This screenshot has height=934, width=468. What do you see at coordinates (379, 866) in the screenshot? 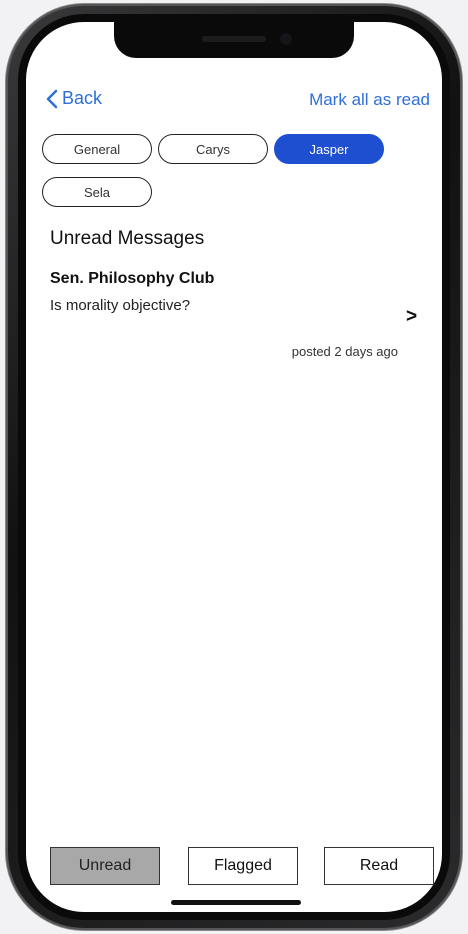
I see `tab-read: Read` at bounding box center [379, 866].